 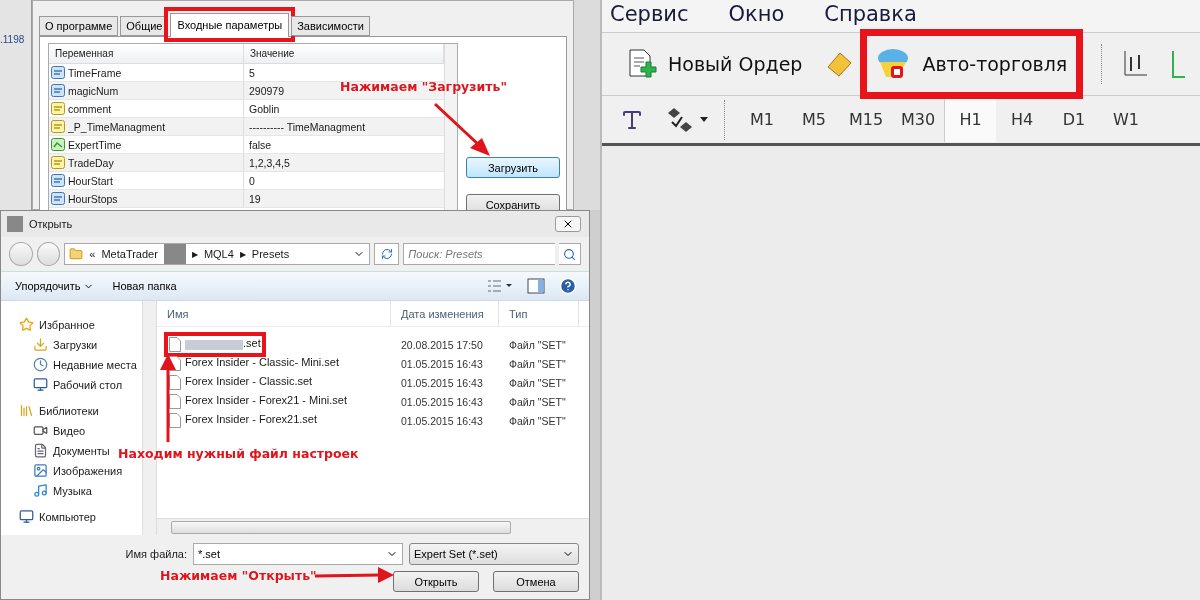 I want to click on clock-icon, so click(x=40, y=364).